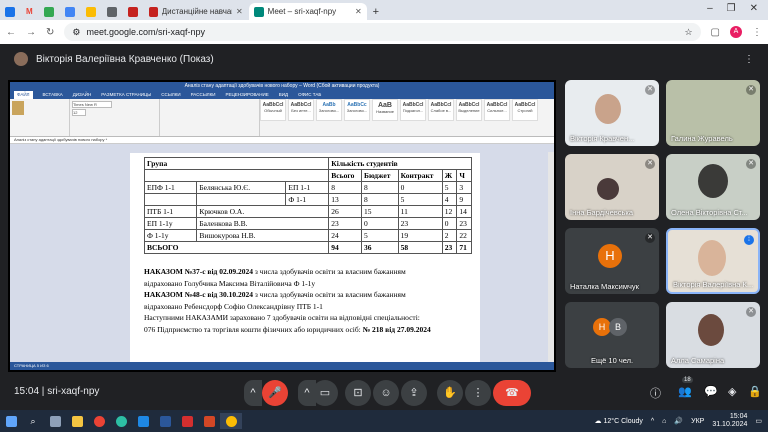 This screenshot has height=432, width=768. I want to click on close-icon: ✕, so click(754, 10).